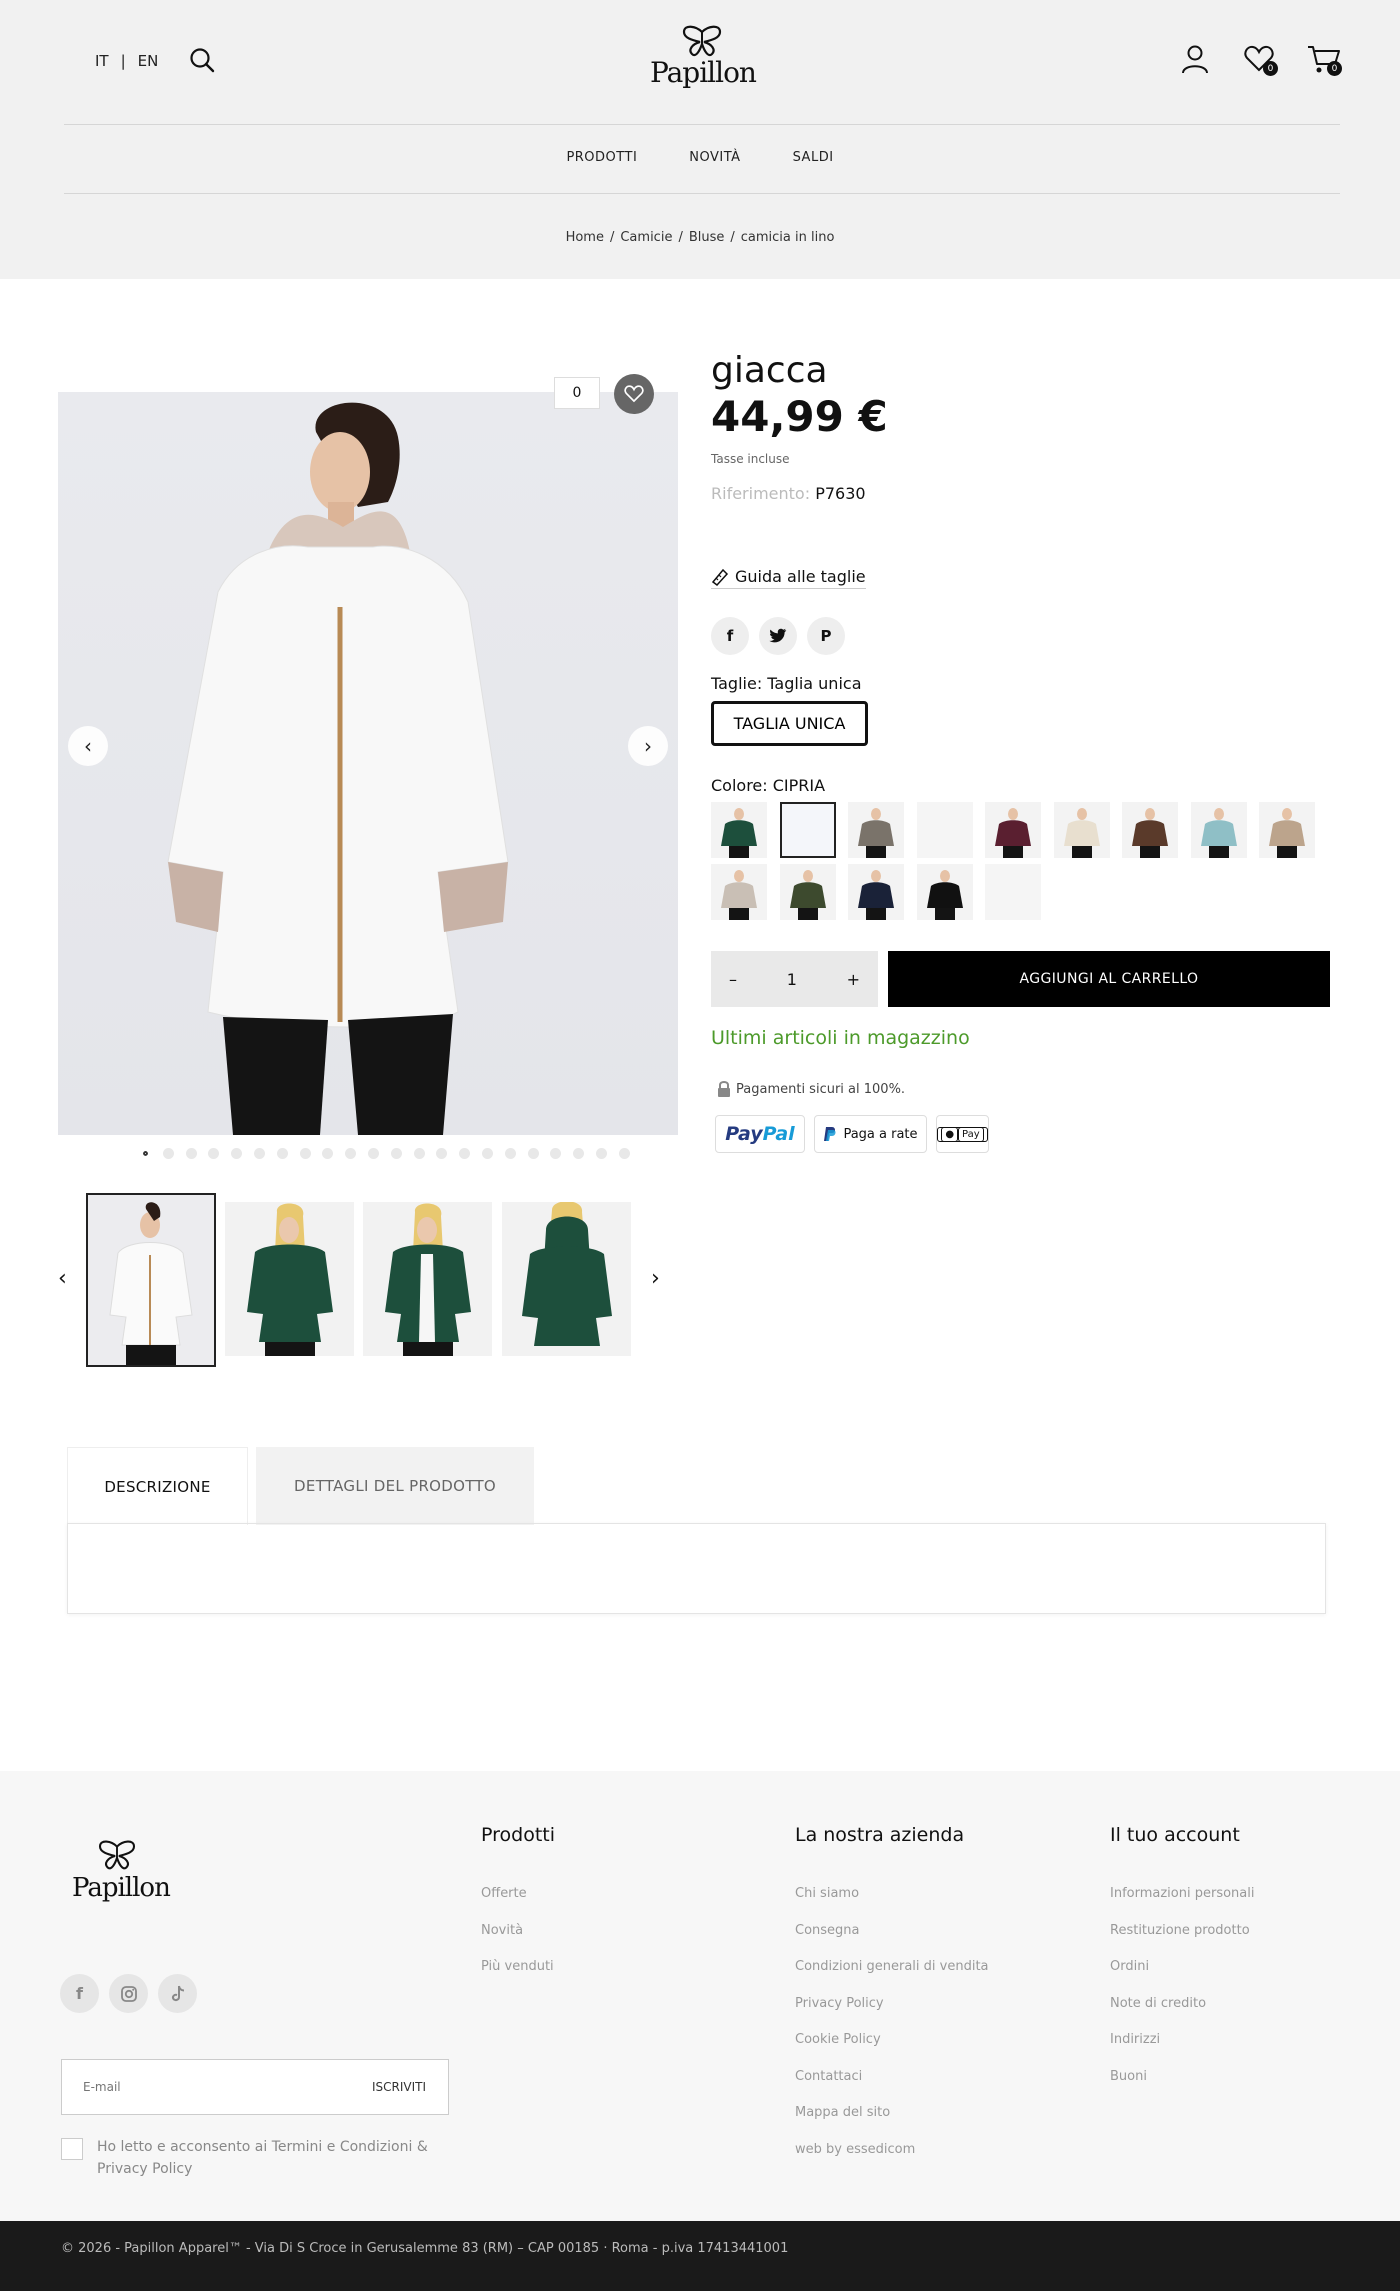 The image size is (1400, 2291). I want to click on footer-link: web by essedicom, so click(892, 2160).